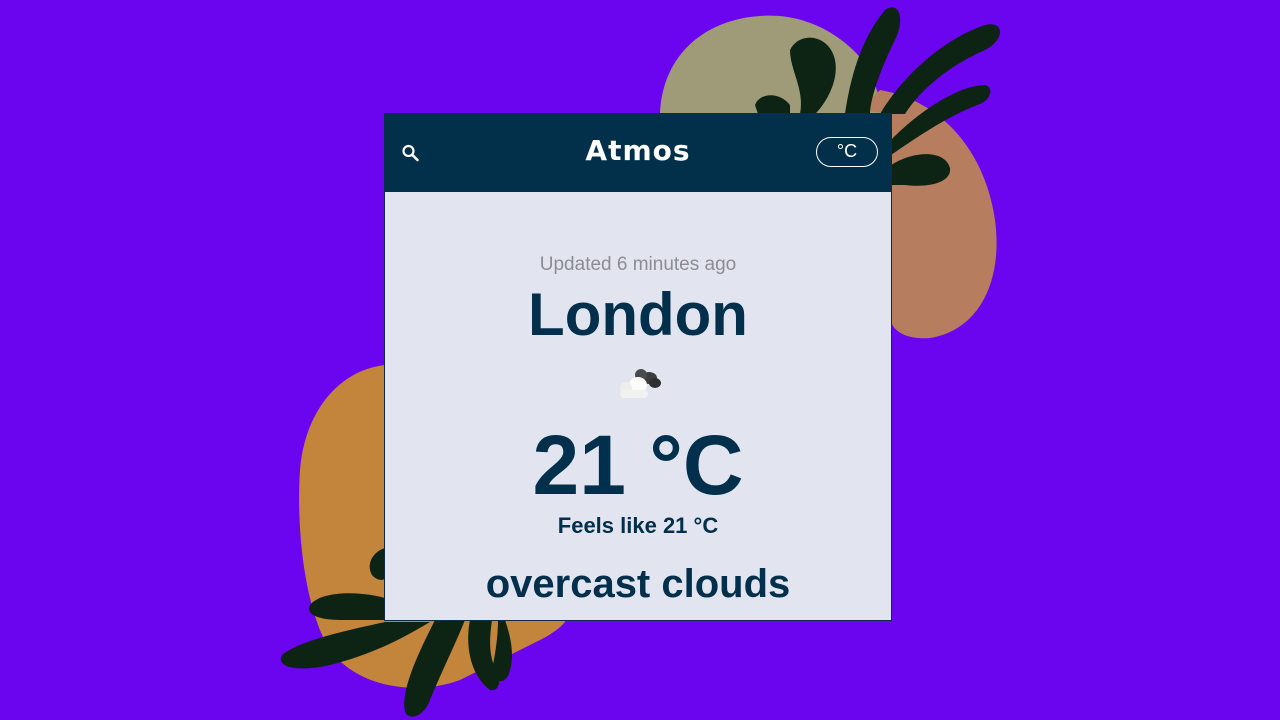 The height and width of the screenshot is (720, 1280). What do you see at coordinates (847, 152) in the screenshot?
I see `unit-toggle-button: °C` at bounding box center [847, 152].